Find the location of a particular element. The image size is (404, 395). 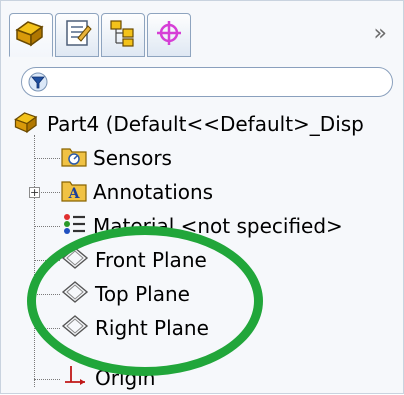

tree-item-label: Annotations is located at coordinates (153, 192).